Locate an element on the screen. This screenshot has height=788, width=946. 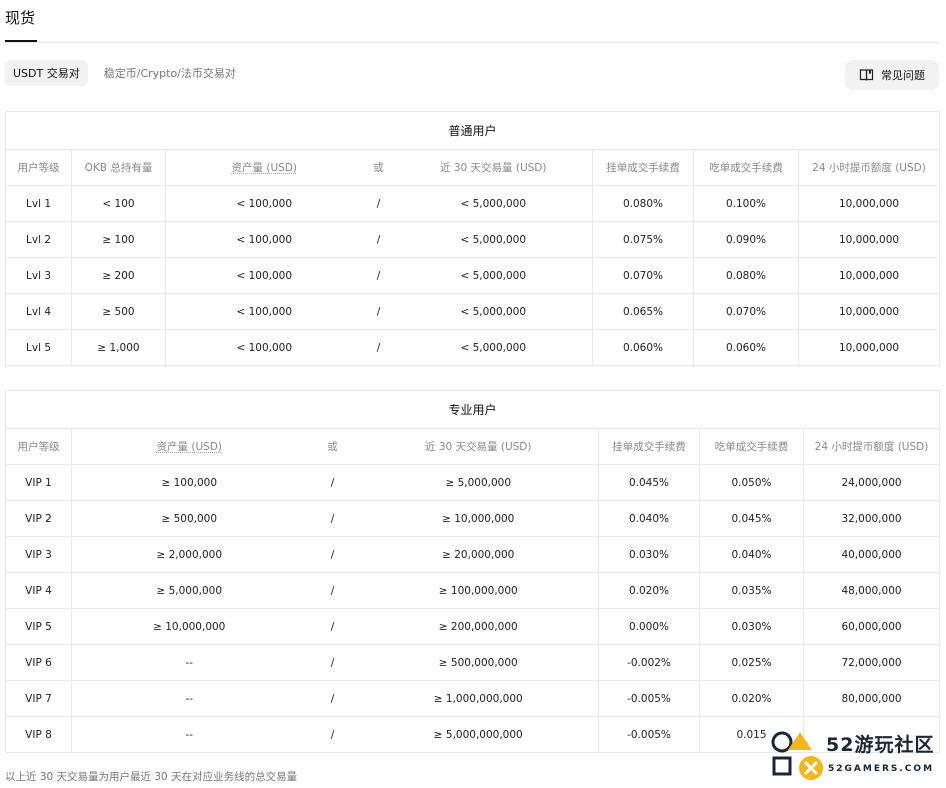
cell-withdrawal-limit: 80,000,000 is located at coordinates (871, 698).